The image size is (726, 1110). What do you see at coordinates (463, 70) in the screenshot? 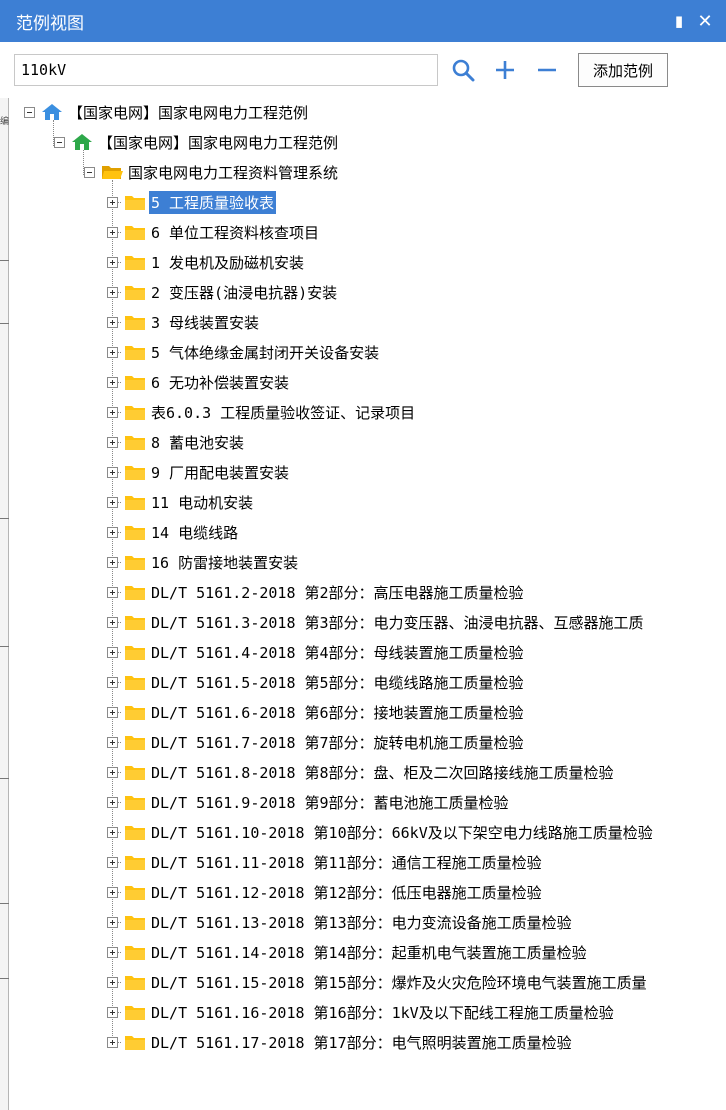
I see `search-button` at bounding box center [463, 70].